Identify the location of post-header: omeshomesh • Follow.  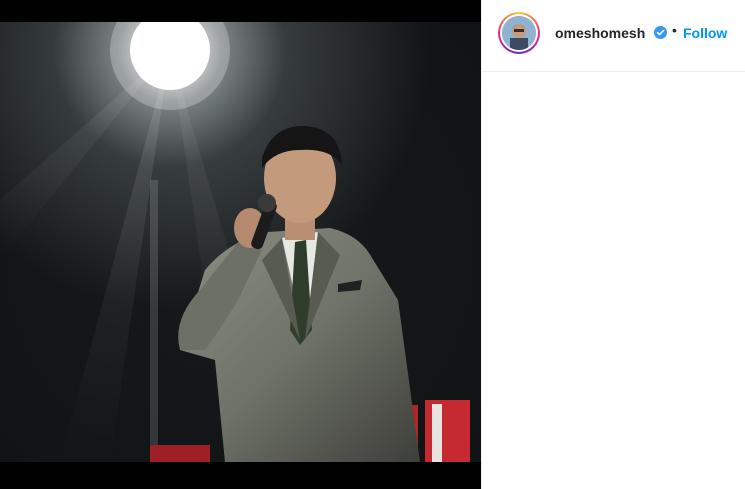
(613, 36).